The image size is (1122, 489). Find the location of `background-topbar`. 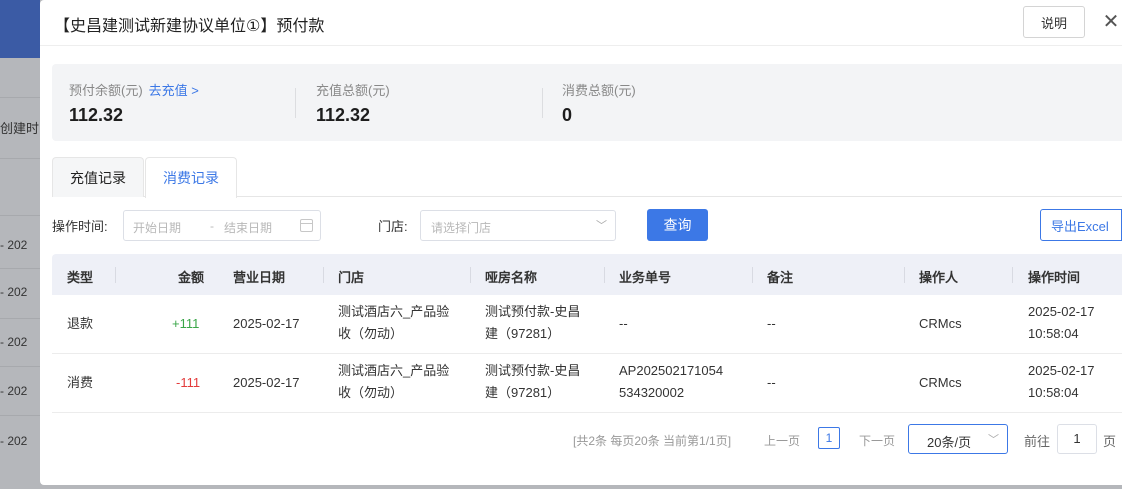

background-topbar is located at coordinates (20, 29).